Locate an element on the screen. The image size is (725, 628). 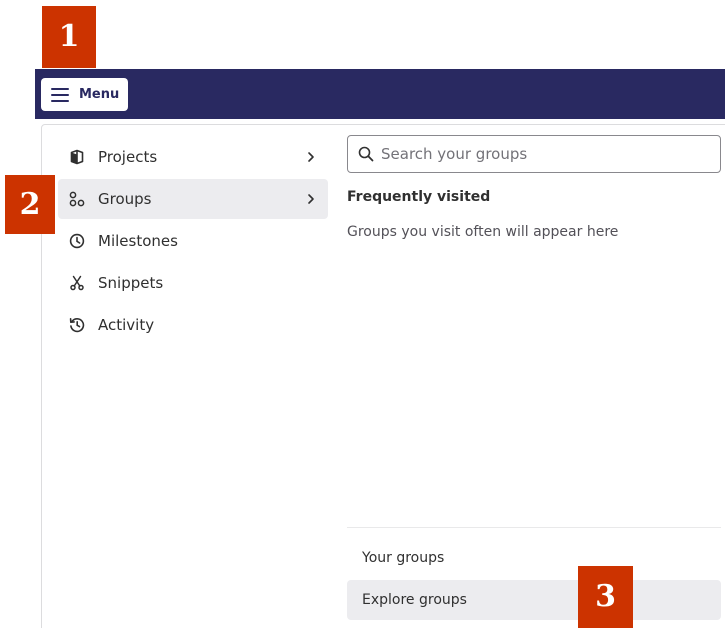
nav-item-label: Milestones is located at coordinates (138, 241).